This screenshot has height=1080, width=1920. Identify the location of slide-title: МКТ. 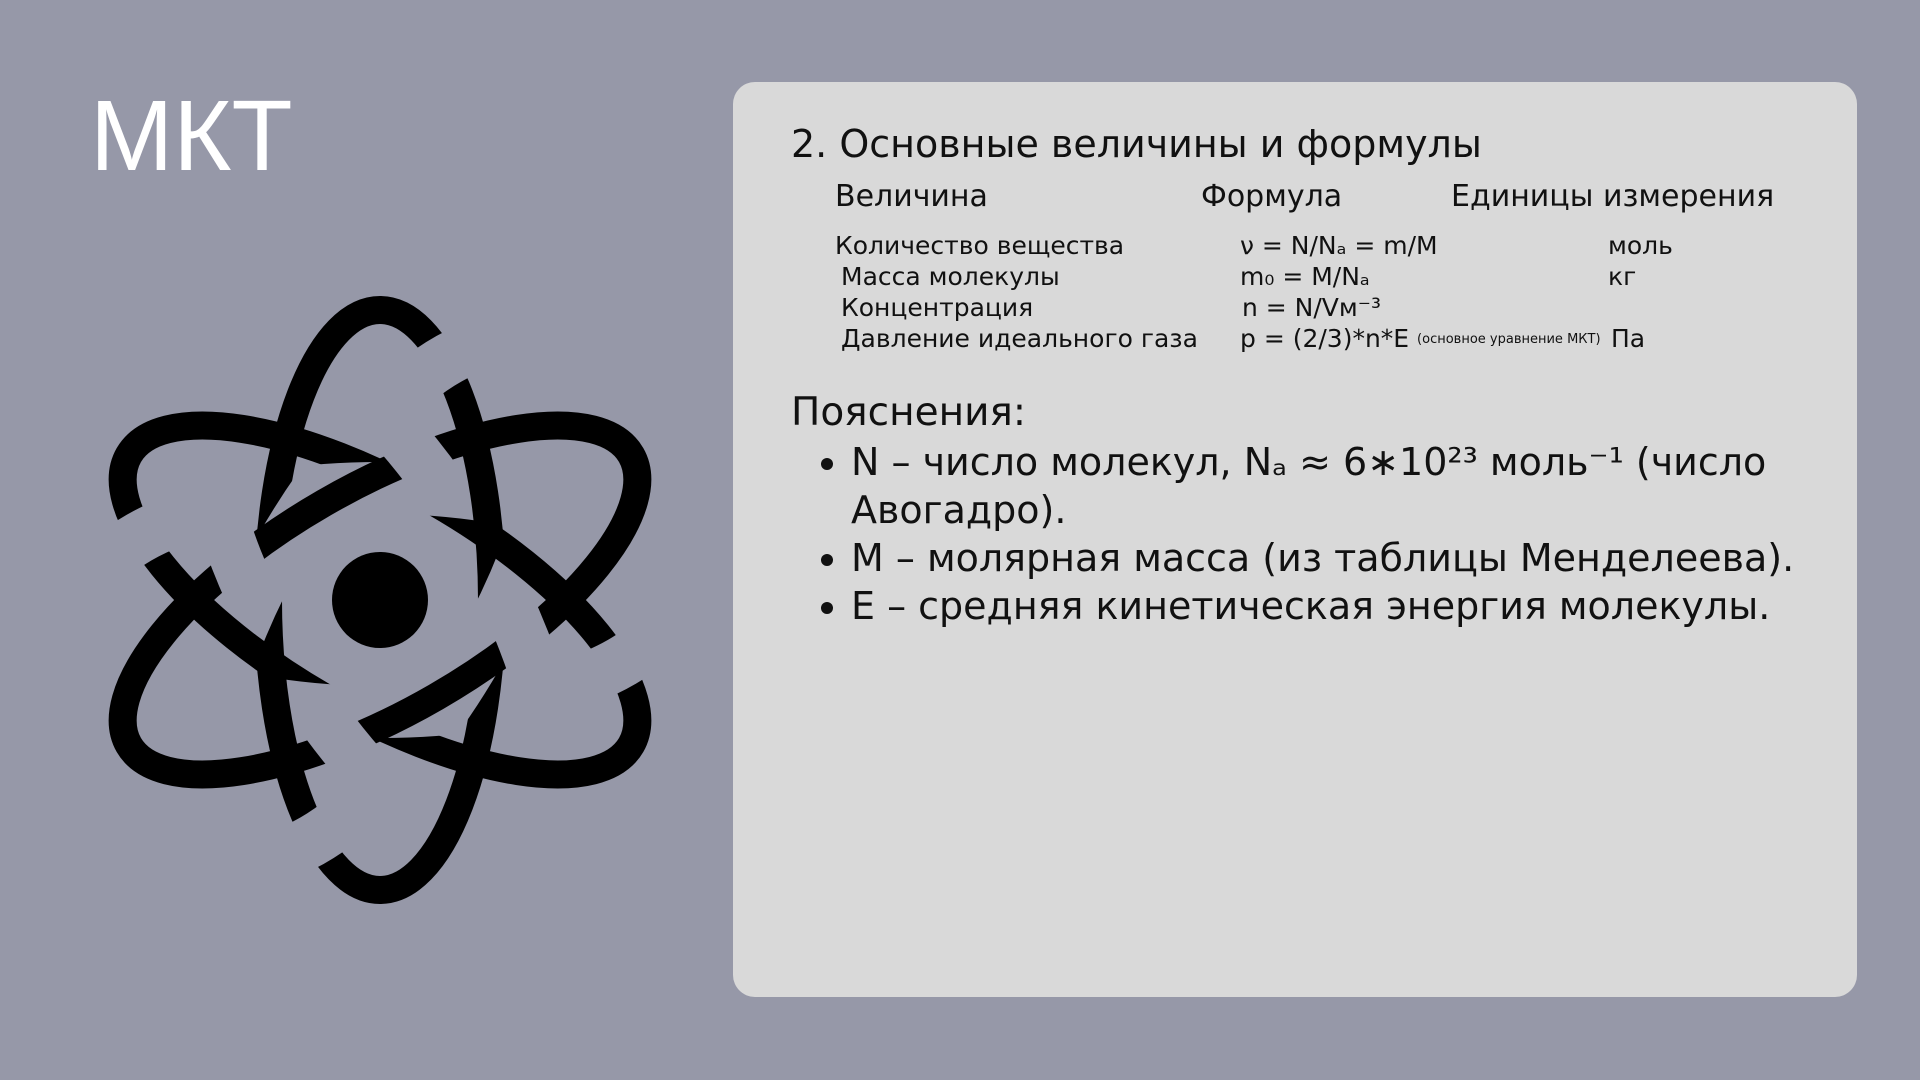
(191, 136).